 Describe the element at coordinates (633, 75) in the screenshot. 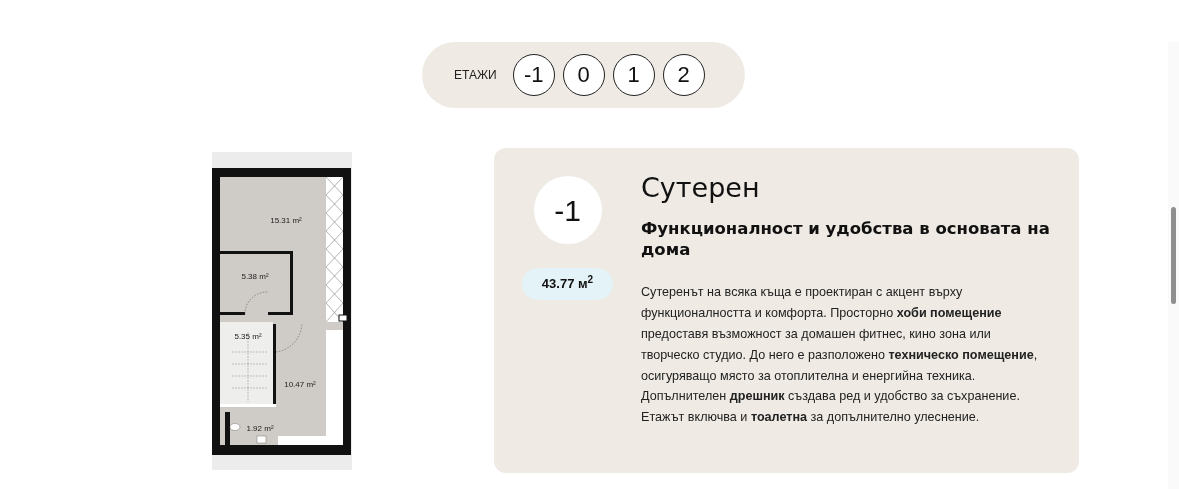

I see `floor-button: 1` at that location.